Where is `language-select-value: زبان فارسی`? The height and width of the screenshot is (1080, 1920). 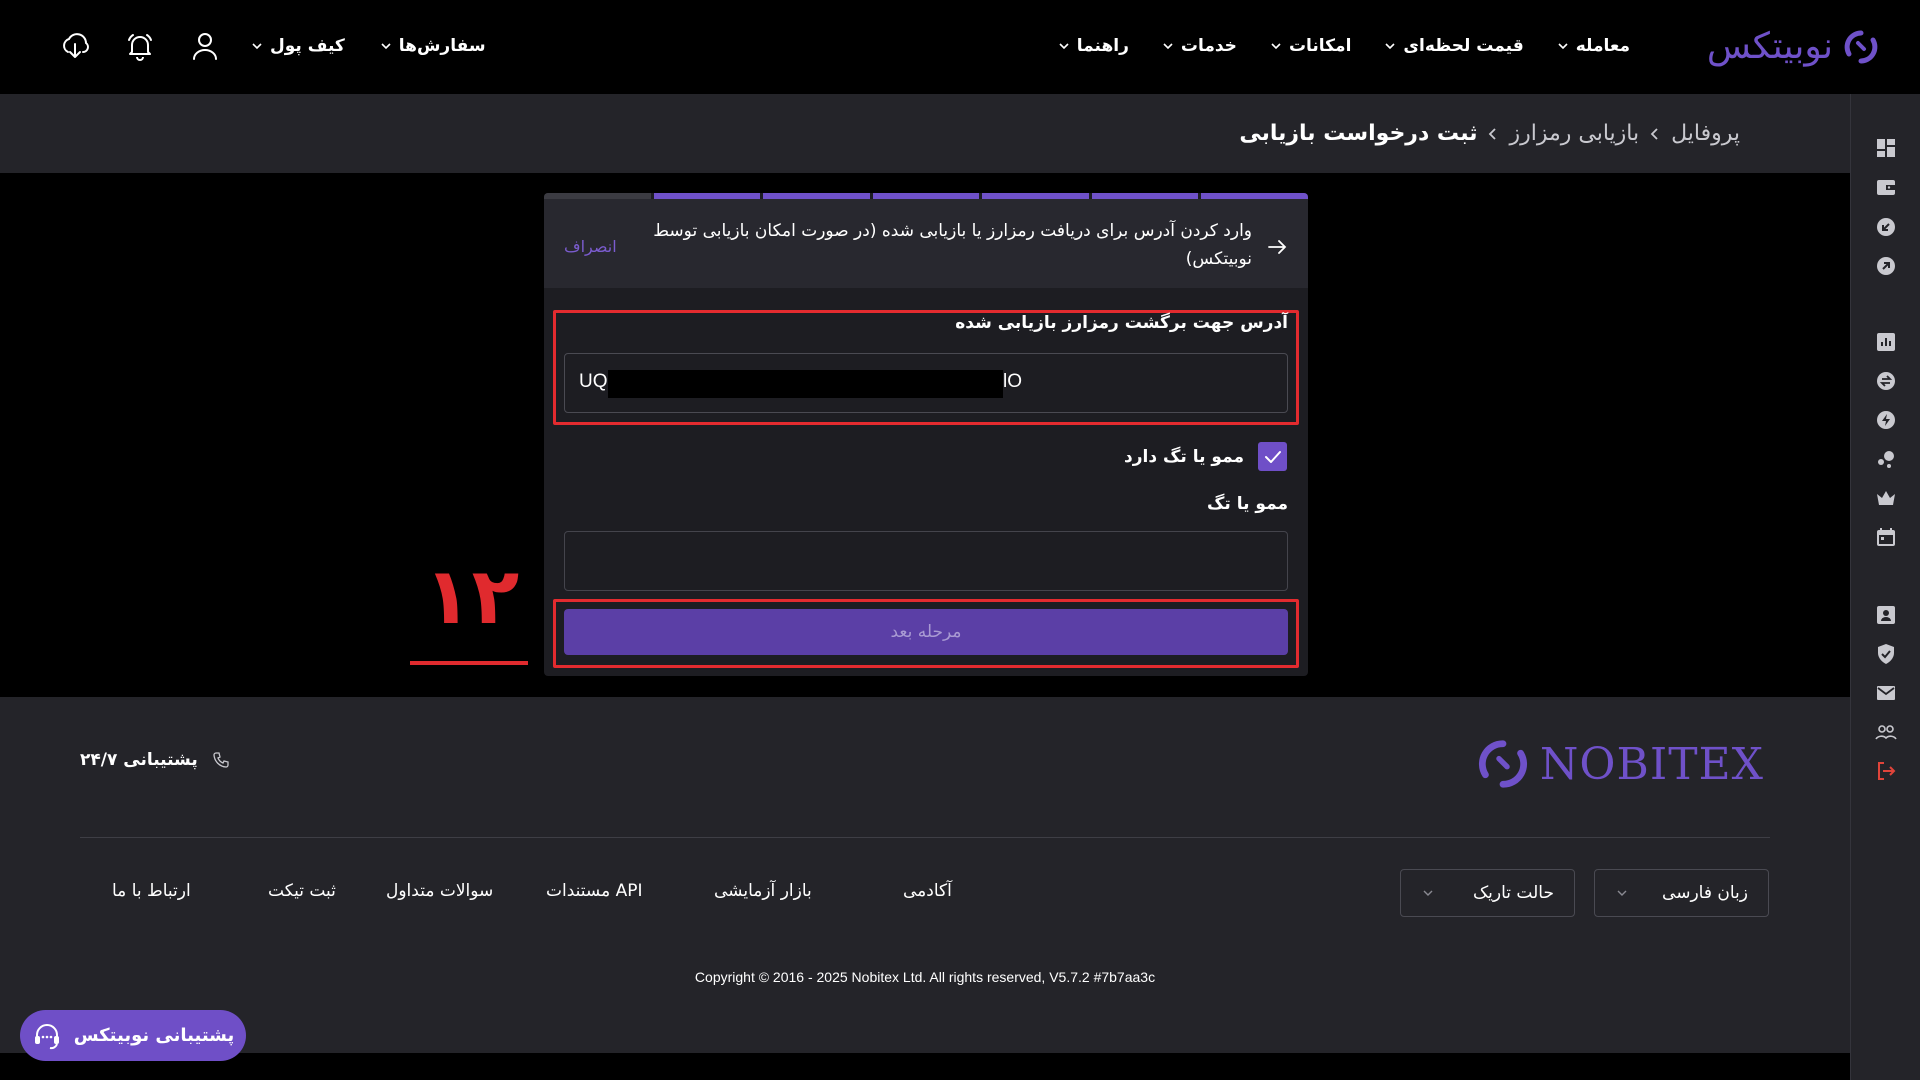
language-select-value: زبان فارسی is located at coordinates (1705, 893).